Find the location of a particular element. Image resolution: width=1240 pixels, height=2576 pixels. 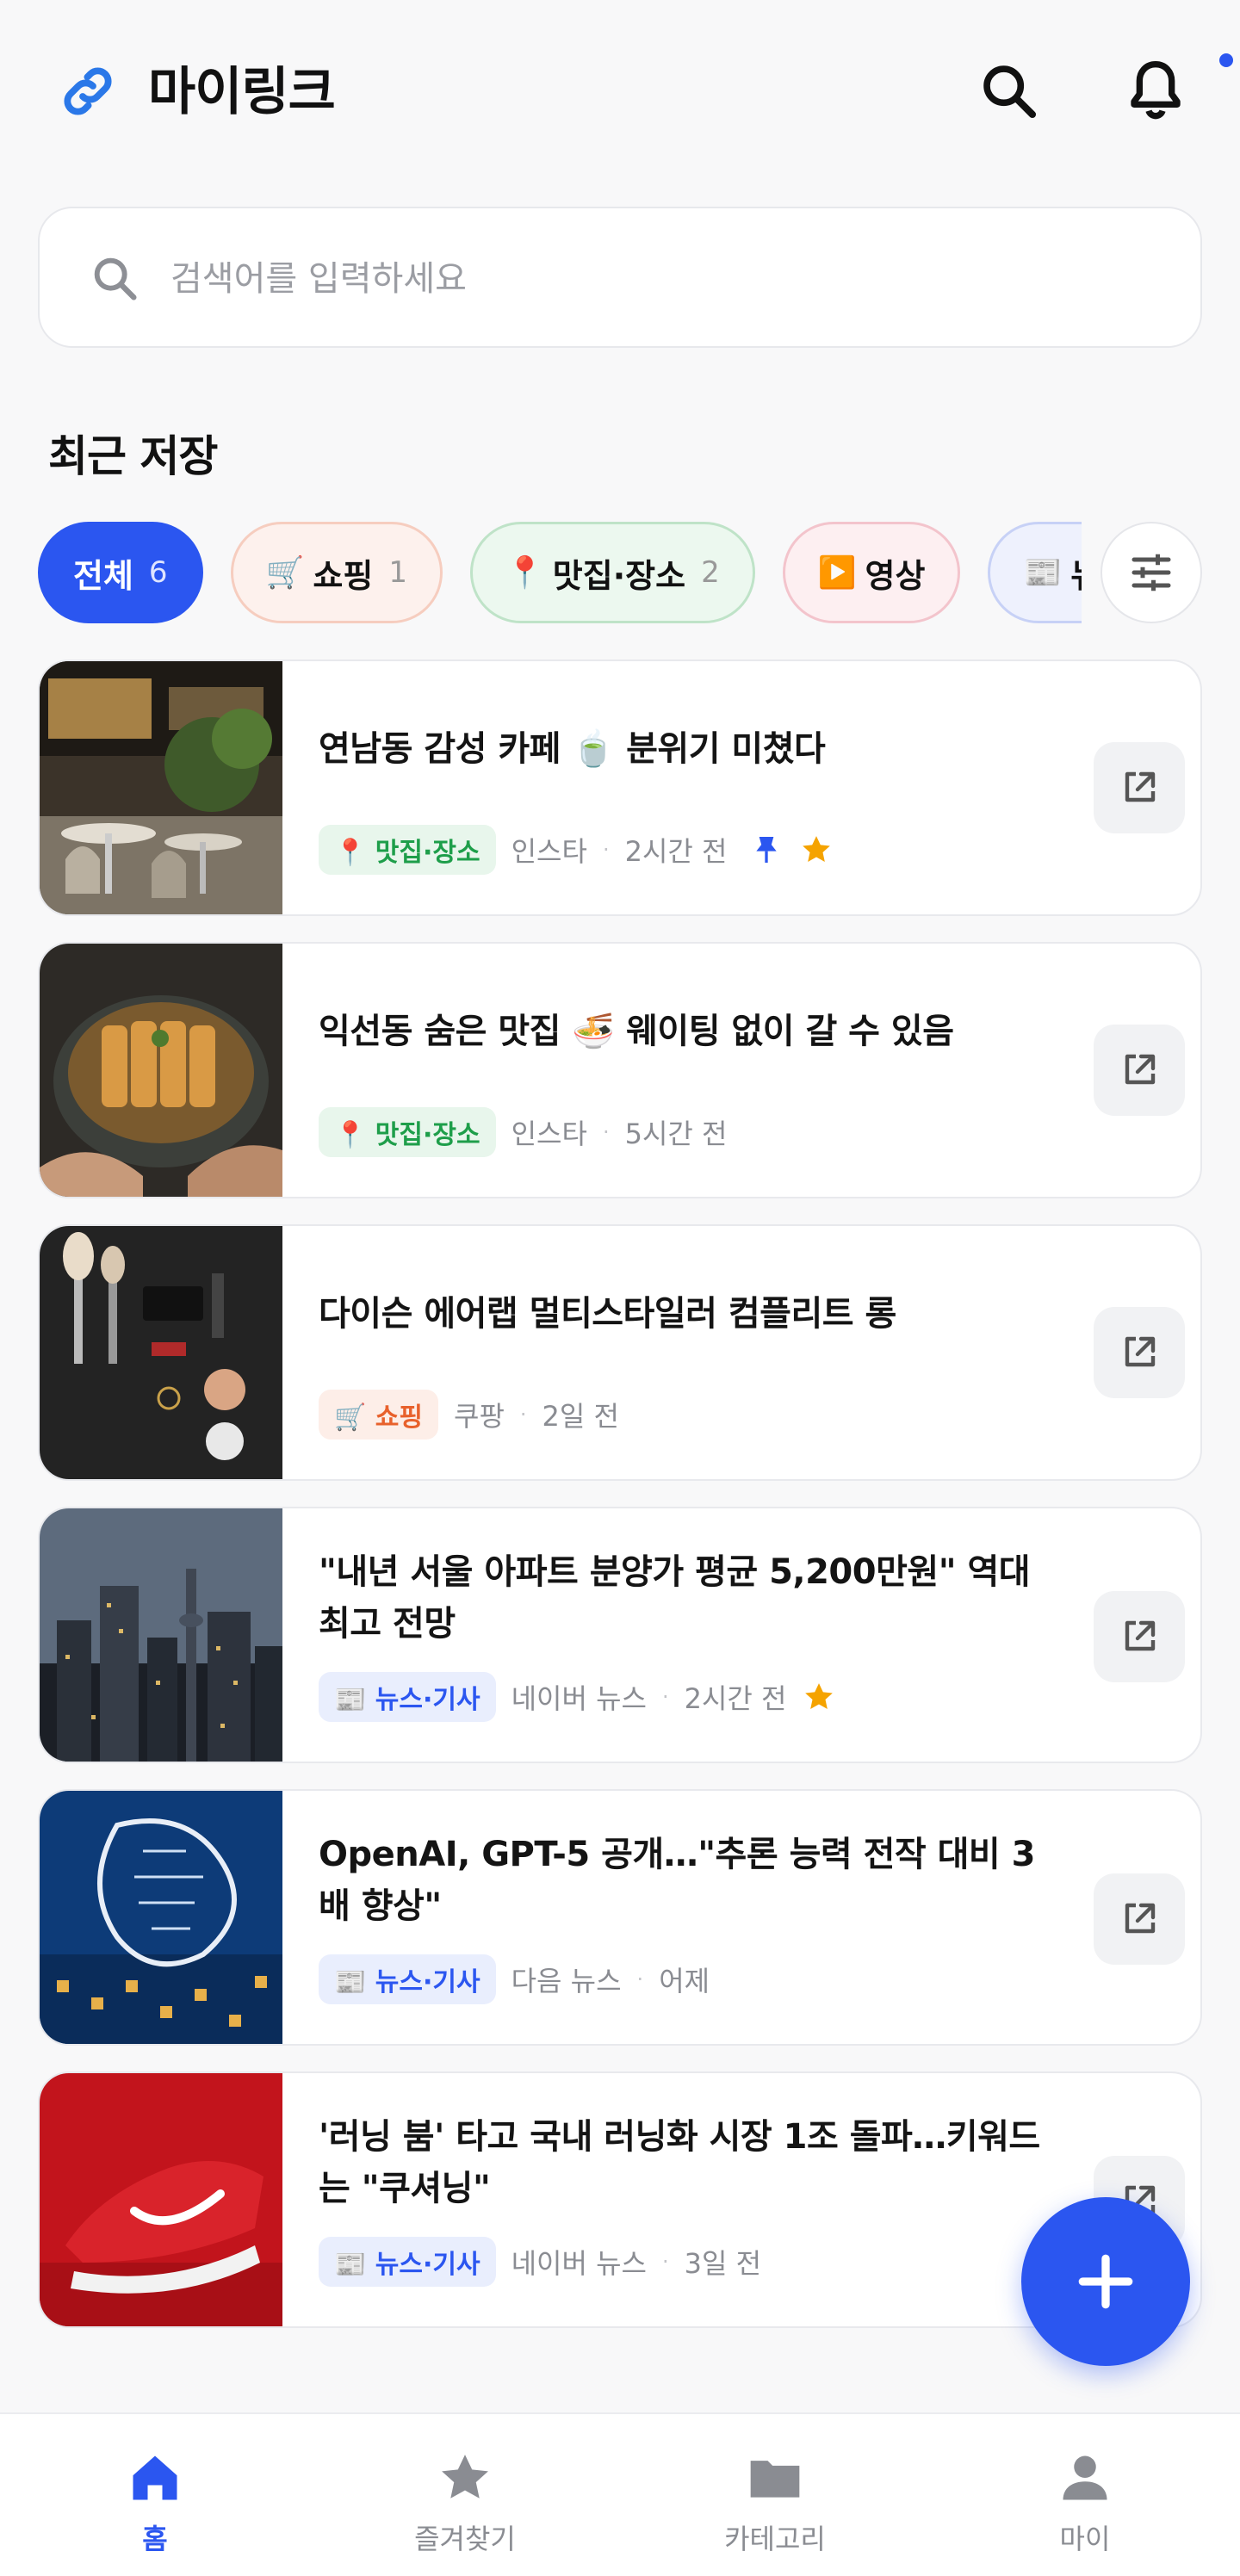

link-icon is located at coordinates (88, 91).